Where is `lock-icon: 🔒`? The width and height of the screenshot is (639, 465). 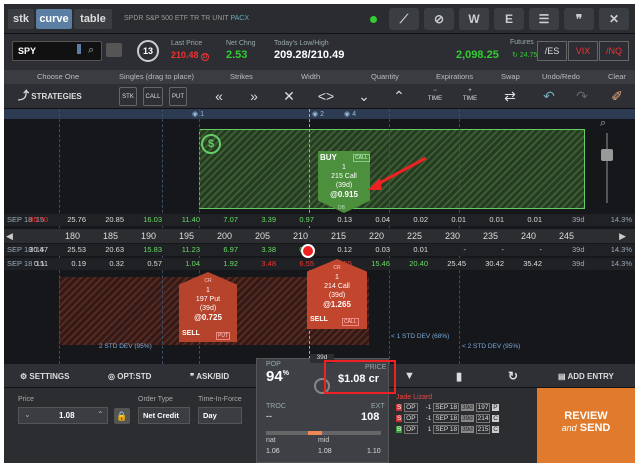
lock-icon: 🔒 is located at coordinates (122, 416).